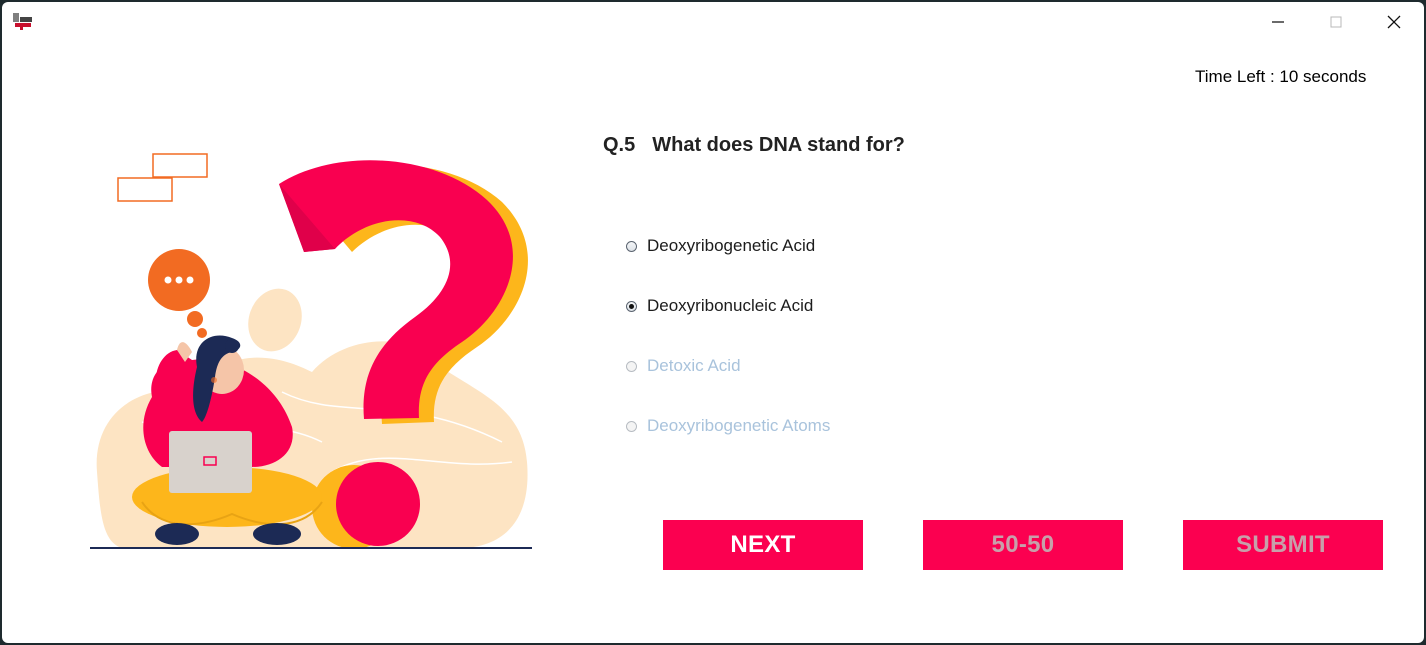  What do you see at coordinates (22, 21) in the screenshot?
I see `quiz-app-icon` at bounding box center [22, 21].